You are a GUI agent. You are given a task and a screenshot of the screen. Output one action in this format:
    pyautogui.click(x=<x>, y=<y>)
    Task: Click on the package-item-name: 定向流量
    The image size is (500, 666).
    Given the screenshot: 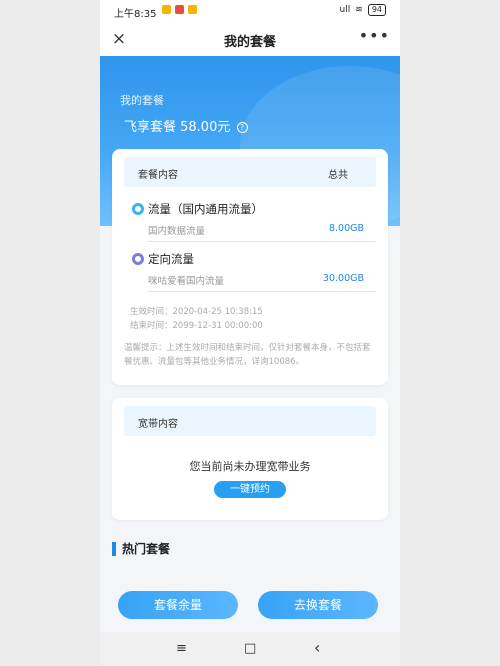 What is the action you would take?
    pyautogui.click(x=171, y=259)
    